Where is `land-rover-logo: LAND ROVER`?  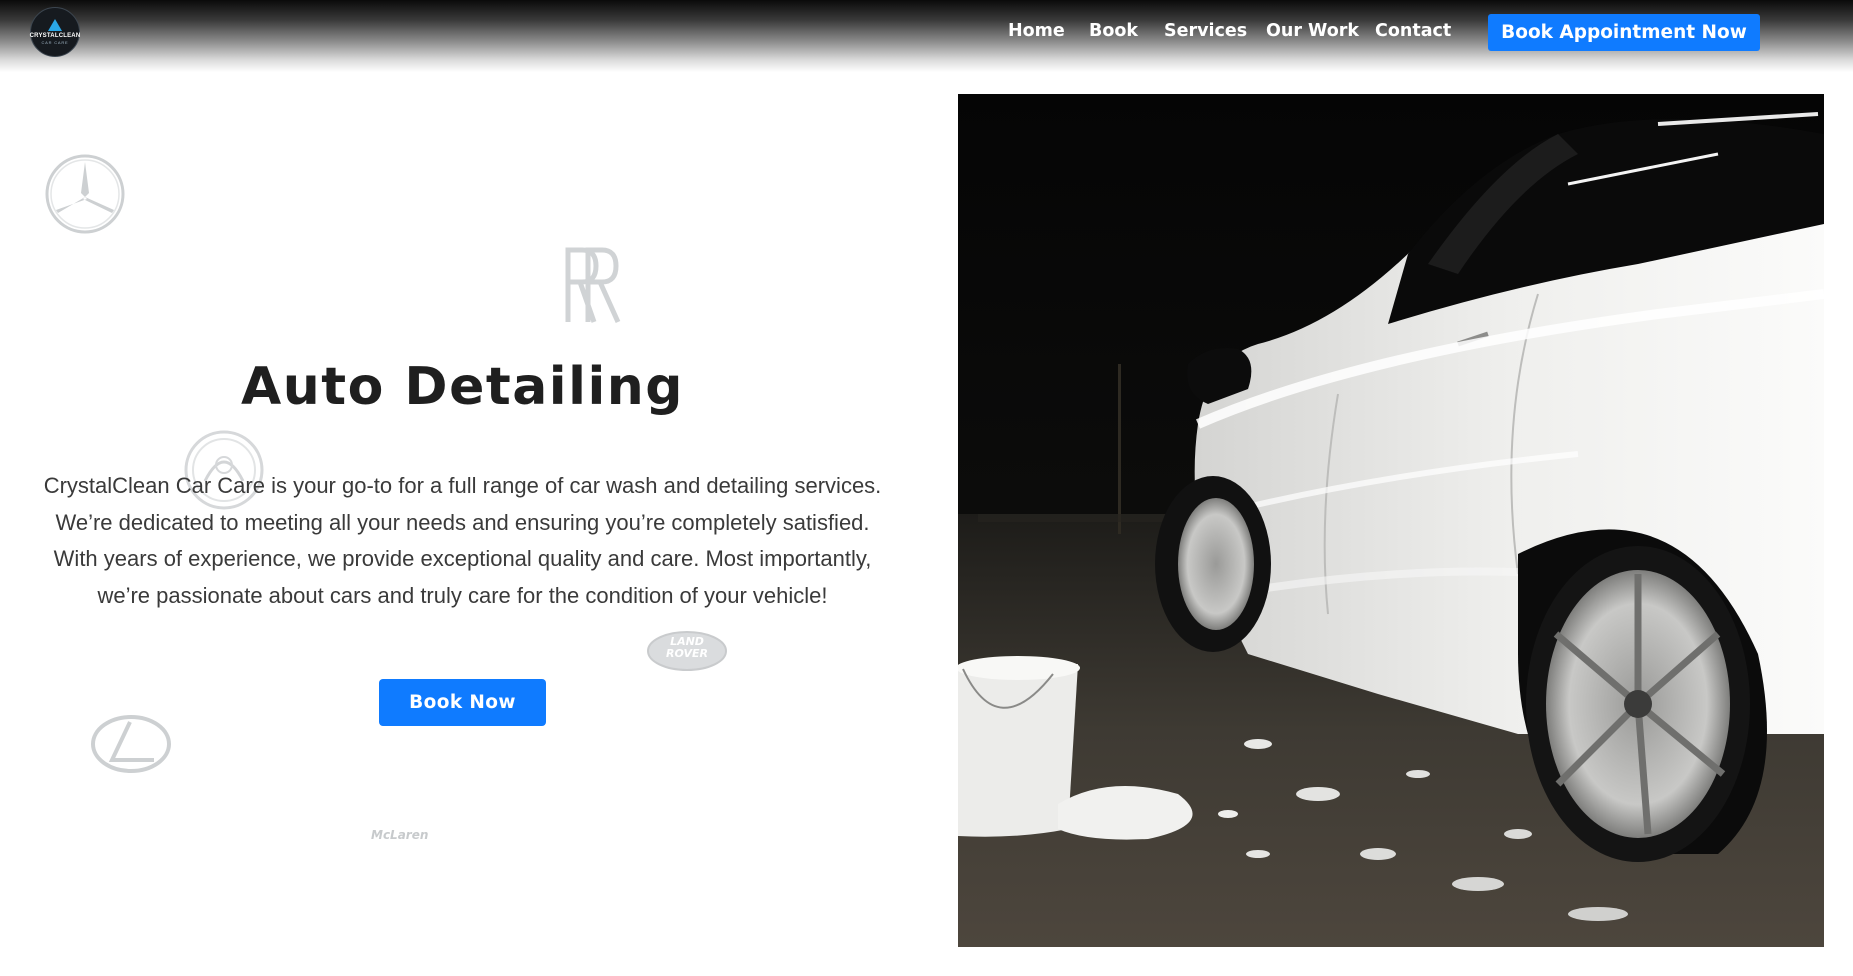 land-rover-logo: LAND ROVER is located at coordinates (687, 648).